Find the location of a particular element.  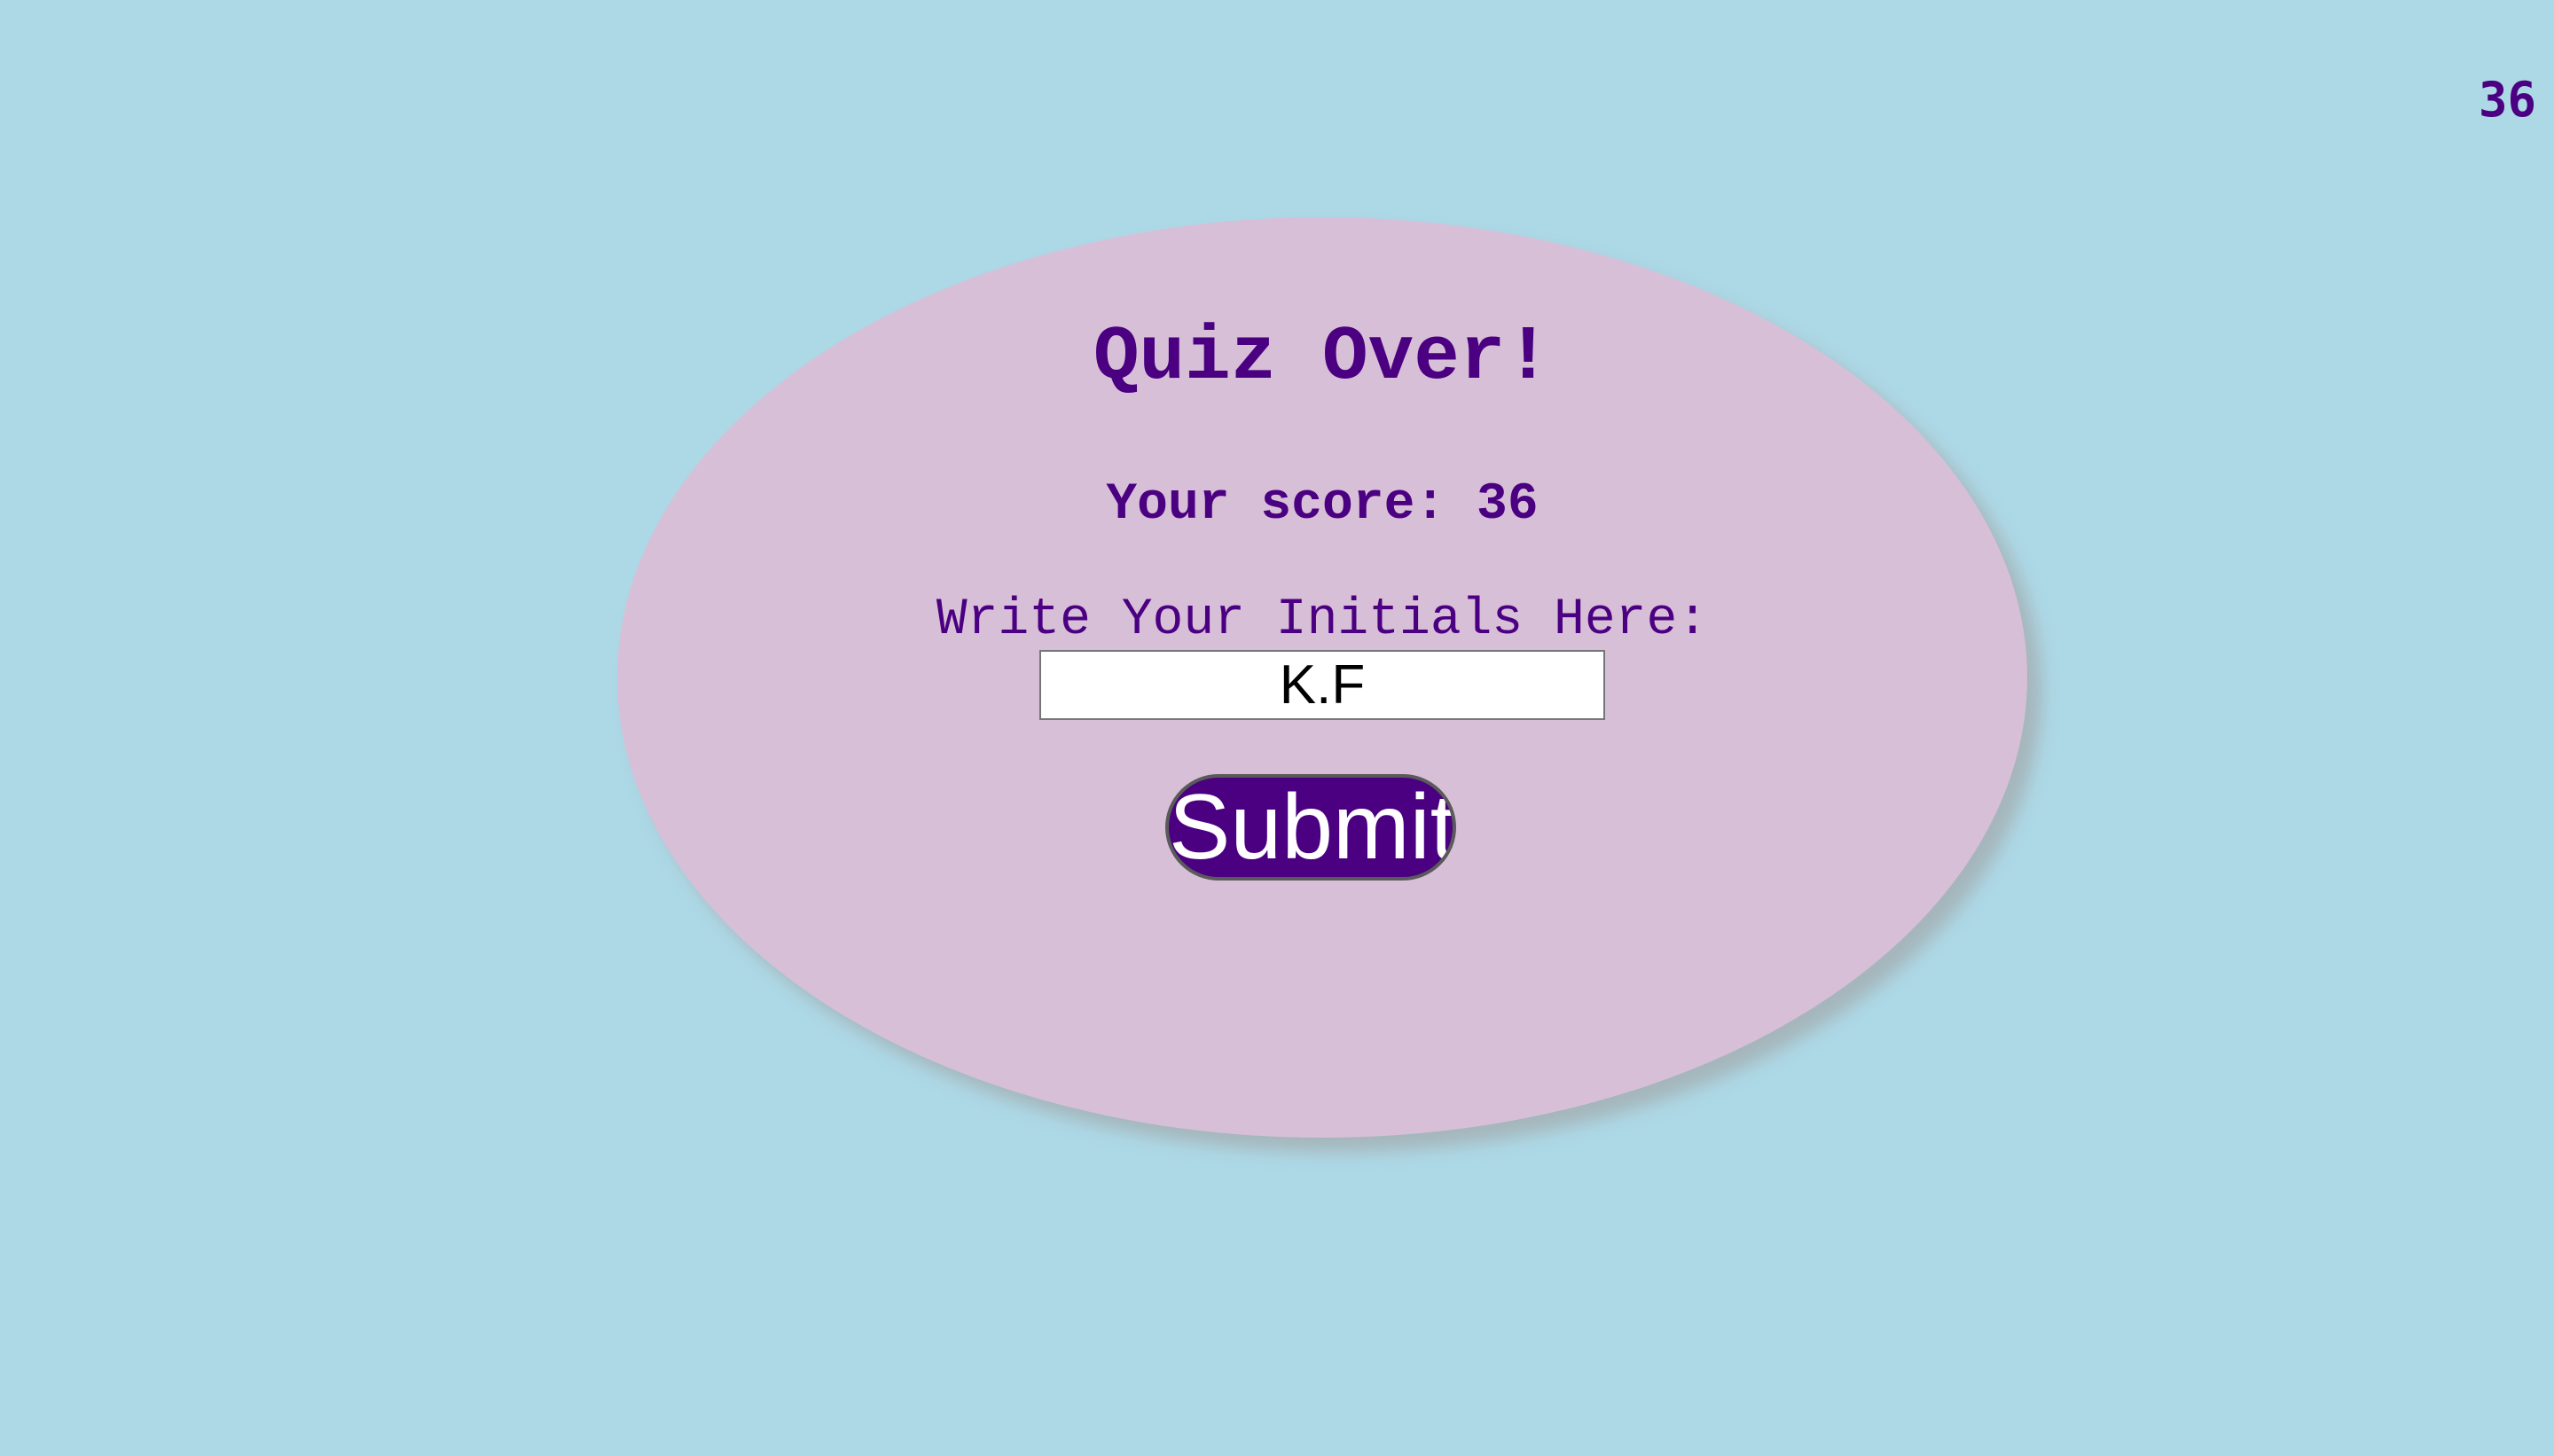

timer-display: 36 is located at coordinates (2507, 100).